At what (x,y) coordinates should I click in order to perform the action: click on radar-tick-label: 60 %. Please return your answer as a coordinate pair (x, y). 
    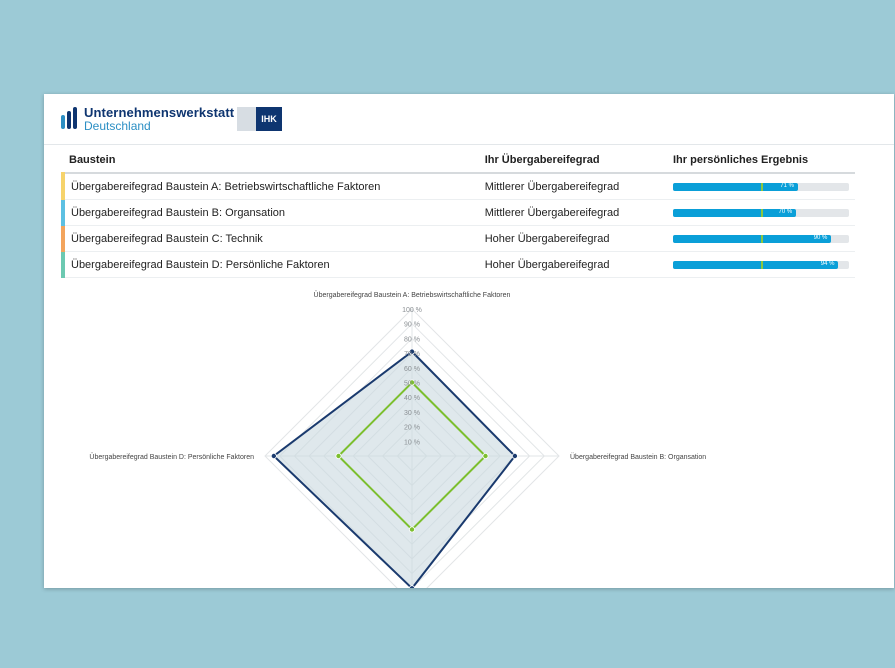
    Looking at the image, I should click on (412, 369).